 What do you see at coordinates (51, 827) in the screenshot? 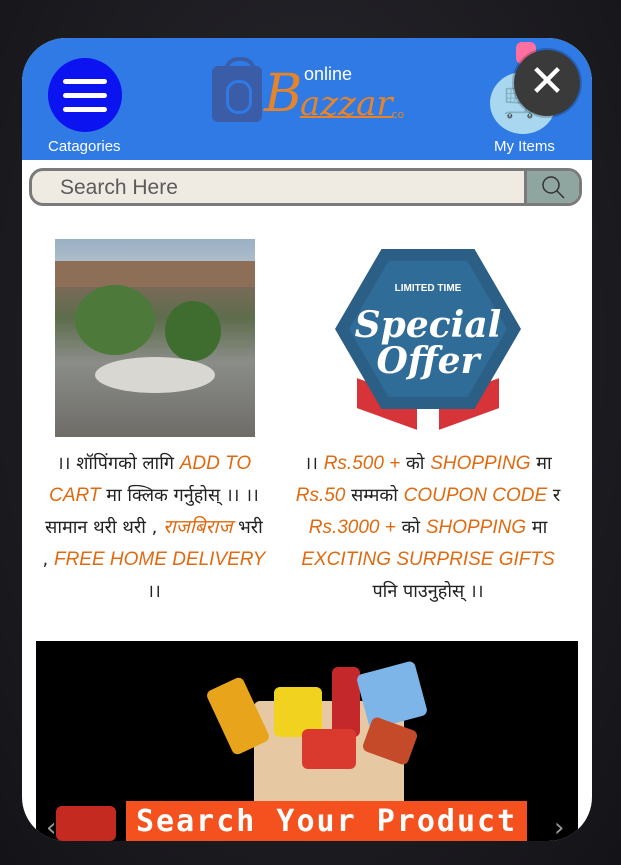
I see `carousel-prev-button: ‹` at bounding box center [51, 827].